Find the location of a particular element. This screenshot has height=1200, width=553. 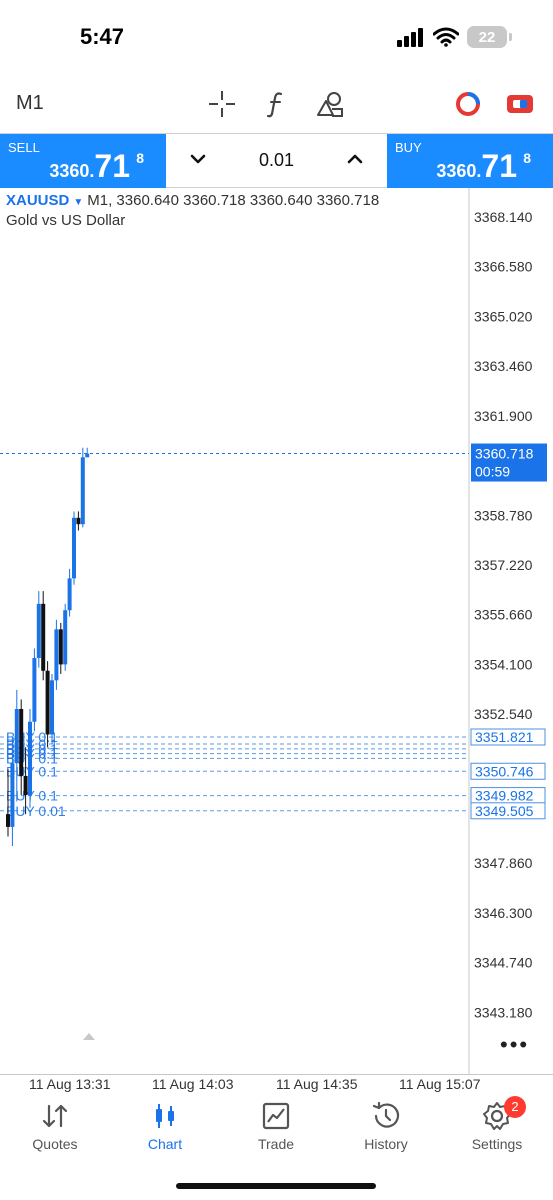

order-price-label: 3351.821 is located at coordinates (504, 737).